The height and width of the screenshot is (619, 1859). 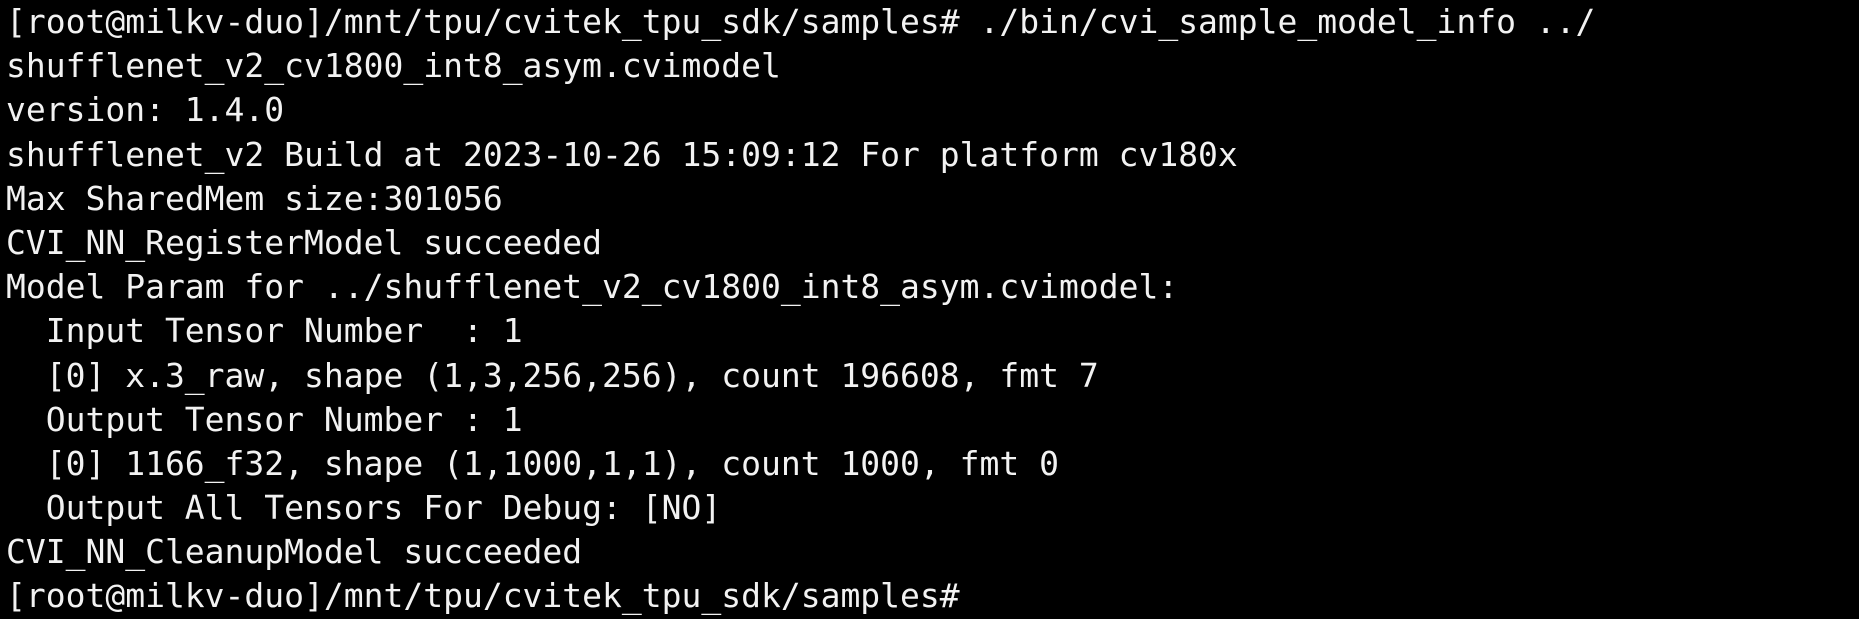 What do you see at coordinates (393, 66) in the screenshot?
I see `command-line-continuation: shufflenet_v2_cv1800_int8_asym.cvimodel` at bounding box center [393, 66].